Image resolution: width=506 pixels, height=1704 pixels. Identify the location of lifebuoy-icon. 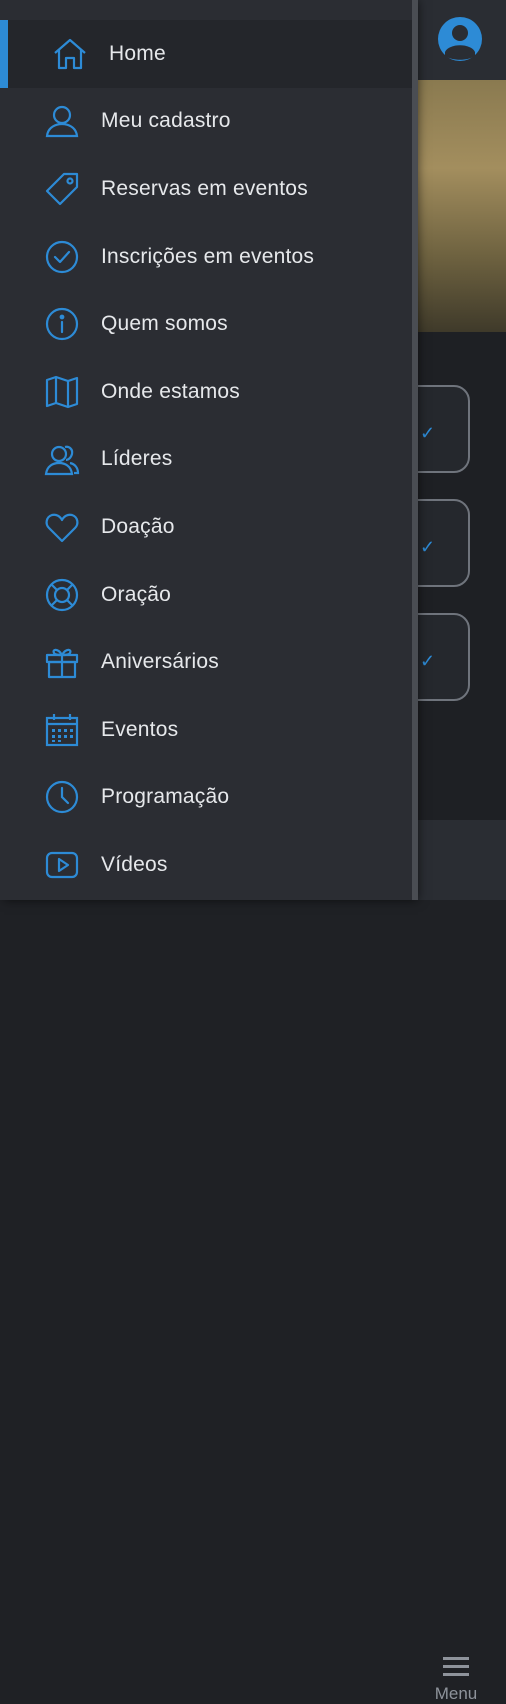
(62, 595).